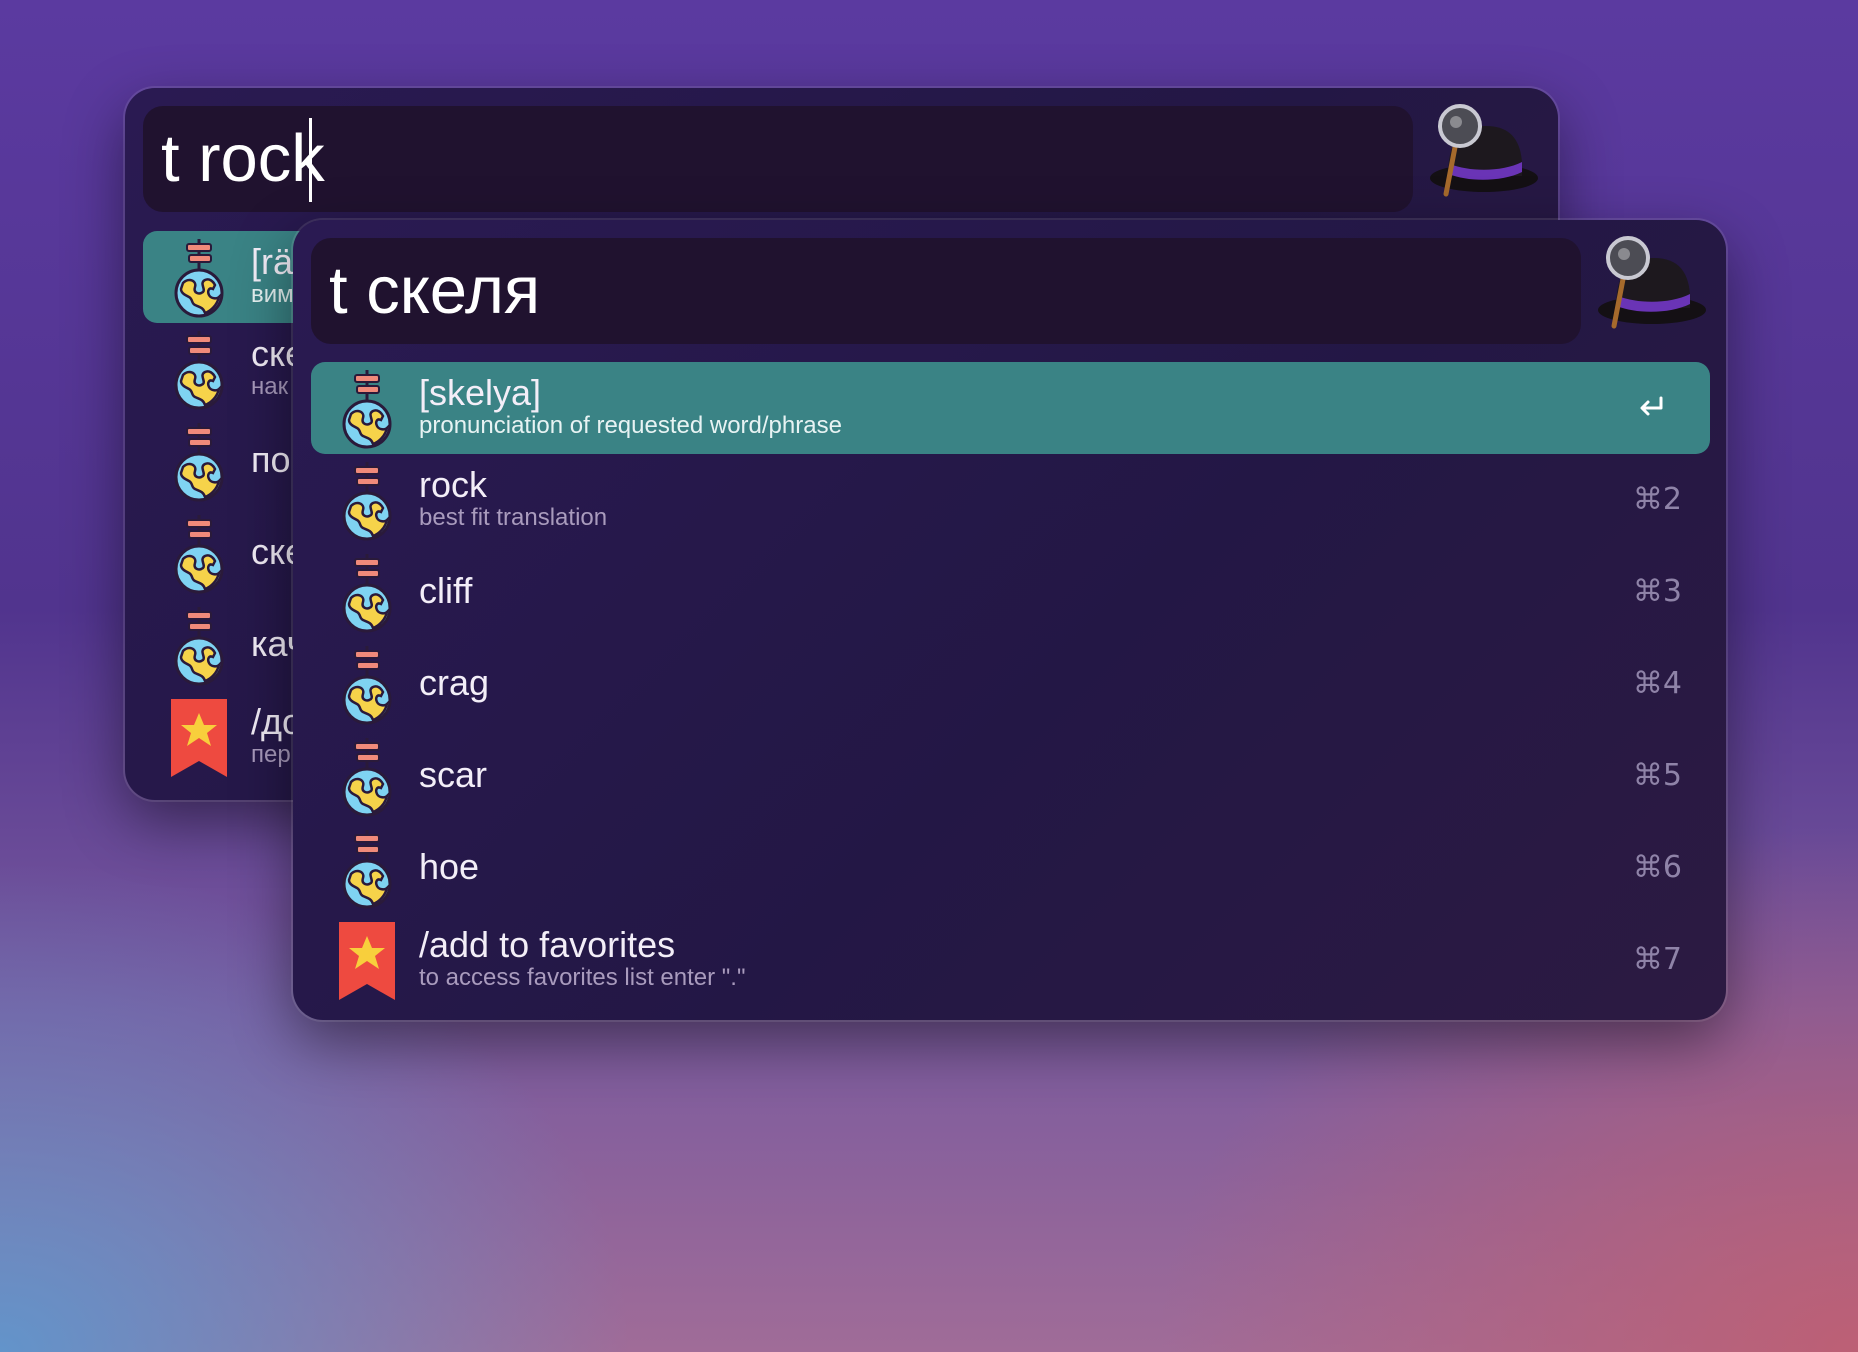 The width and height of the screenshot is (1858, 1352). I want to click on result-subtitle: пер, so click(271, 754).